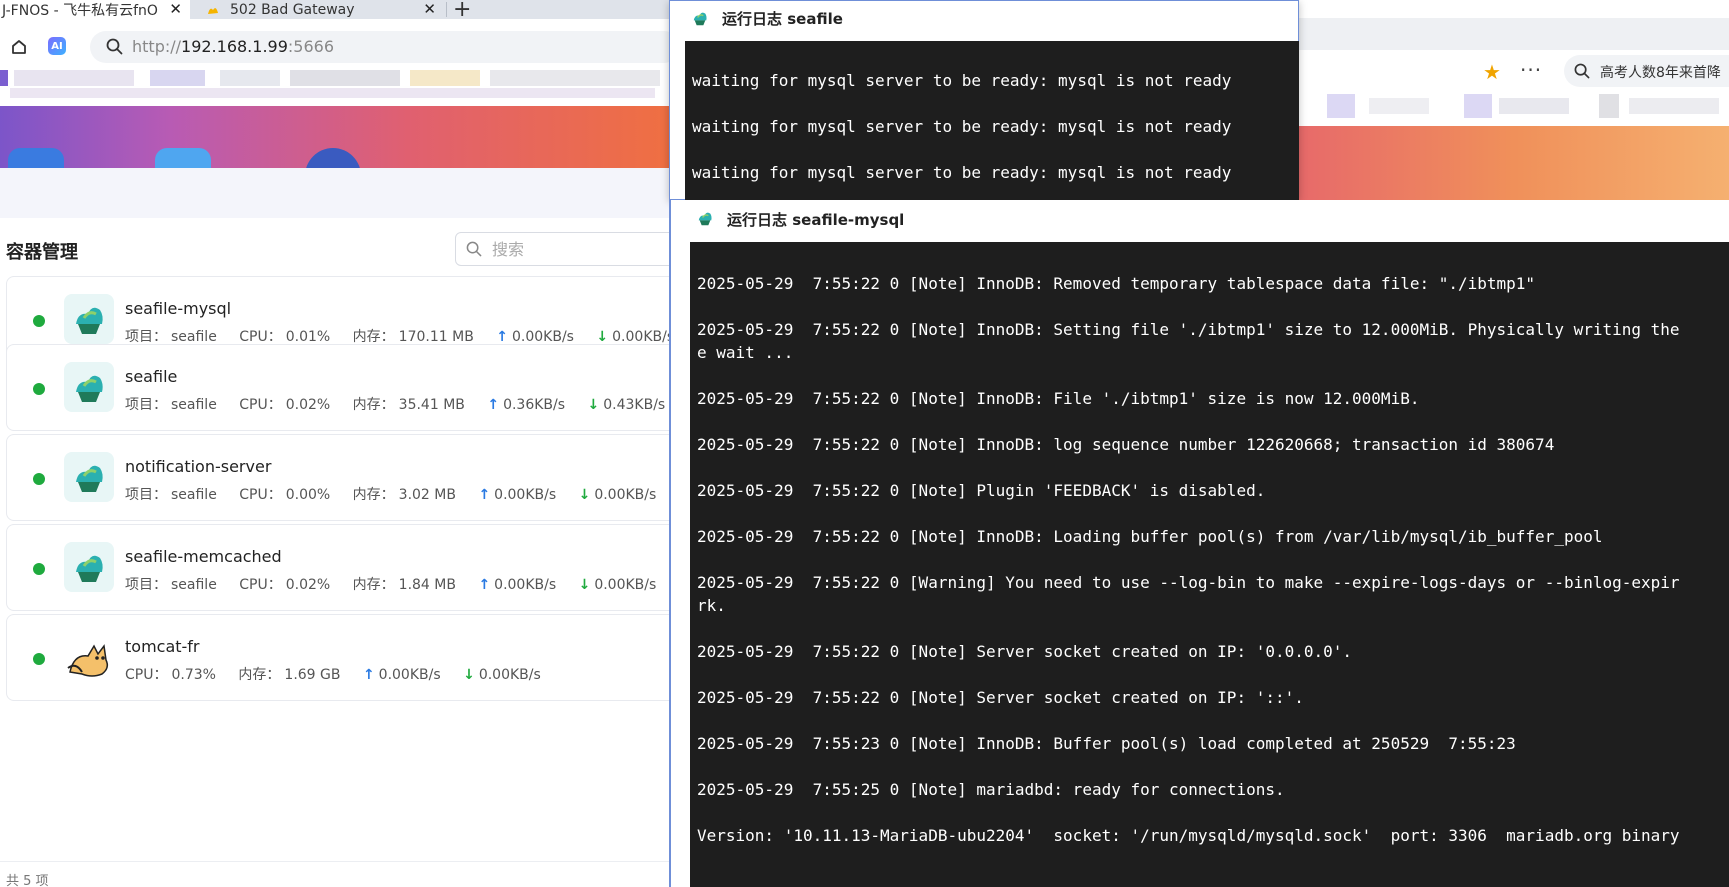 The image size is (1729, 887). I want to click on bookmark-star-icon: ★, so click(1492, 72).